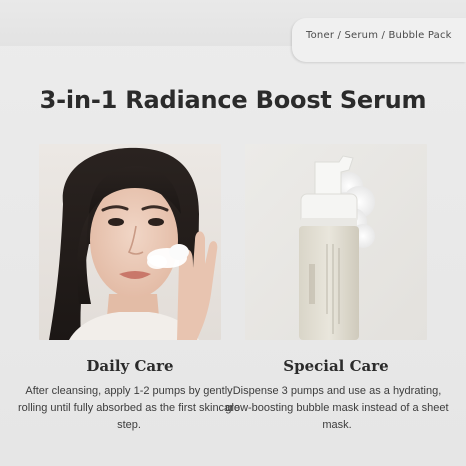 The image size is (466, 466). Describe the element at coordinates (233, 100) in the screenshot. I see `page-title: 3-in-1 Radiance Boost Serum` at that location.